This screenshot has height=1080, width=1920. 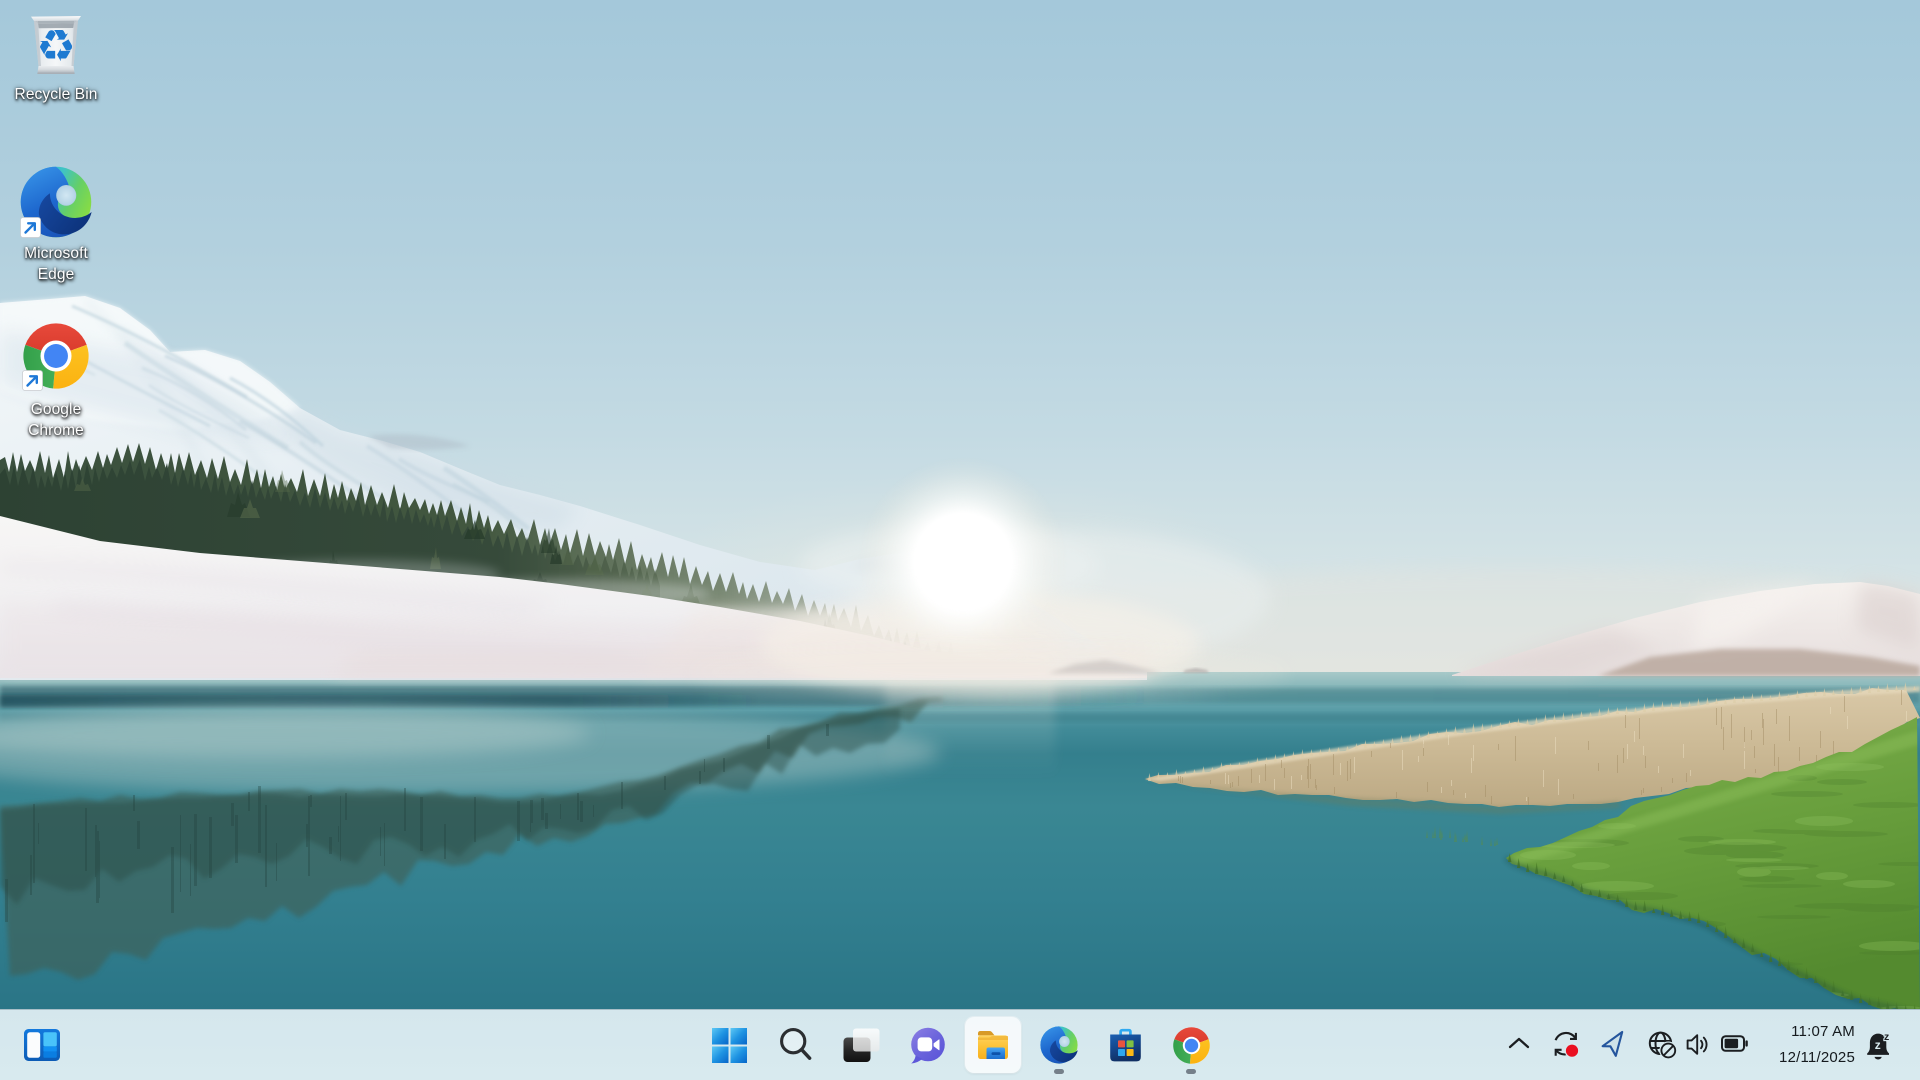 What do you see at coordinates (1817, 1045) in the screenshot?
I see `taskbar-clock: 11:07 AM 12/11/2025` at bounding box center [1817, 1045].